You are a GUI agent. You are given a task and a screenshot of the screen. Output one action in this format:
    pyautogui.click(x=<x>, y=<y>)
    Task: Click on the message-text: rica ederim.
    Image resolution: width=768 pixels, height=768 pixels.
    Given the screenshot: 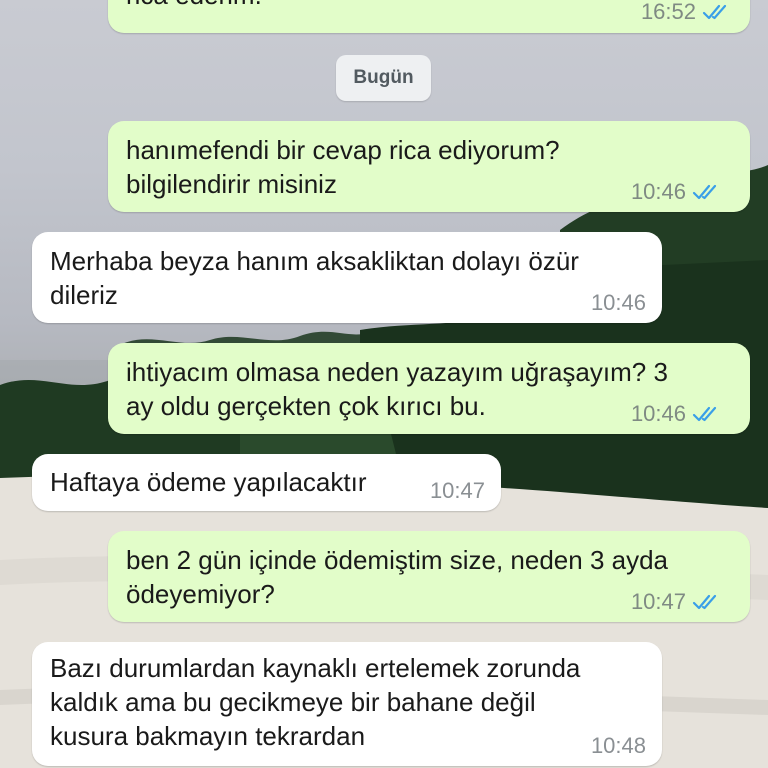 What is the action you would take?
    pyautogui.click(x=194, y=6)
    